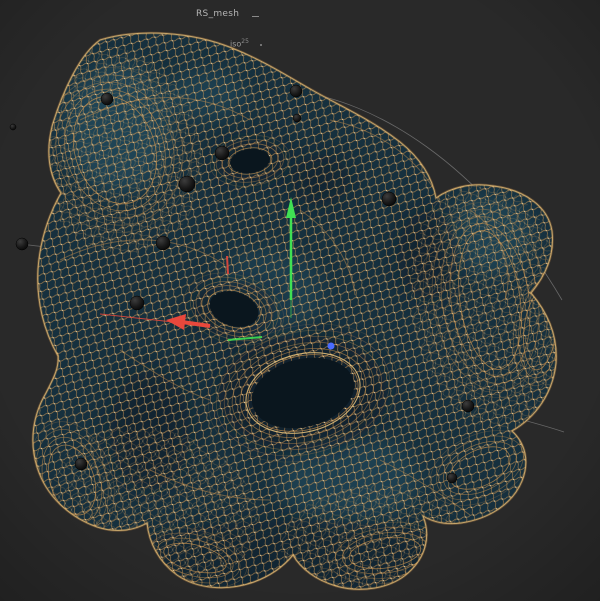 This screenshot has height=601, width=600. What do you see at coordinates (245, 41) in the screenshot?
I see `iso-label-sup: 25` at bounding box center [245, 41].